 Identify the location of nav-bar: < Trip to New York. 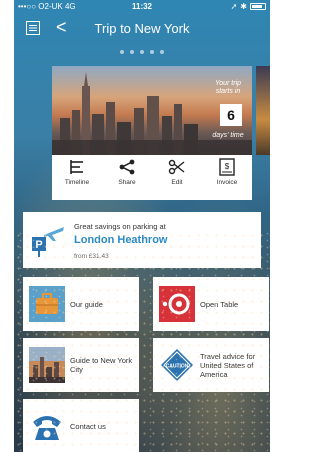
(142, 28).